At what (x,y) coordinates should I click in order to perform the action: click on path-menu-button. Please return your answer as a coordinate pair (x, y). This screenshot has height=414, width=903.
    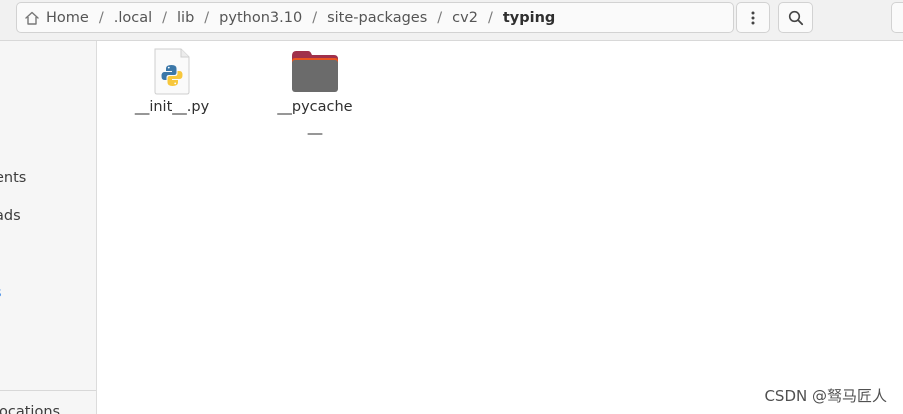
    Looking at the image, I should click on (753, 17).